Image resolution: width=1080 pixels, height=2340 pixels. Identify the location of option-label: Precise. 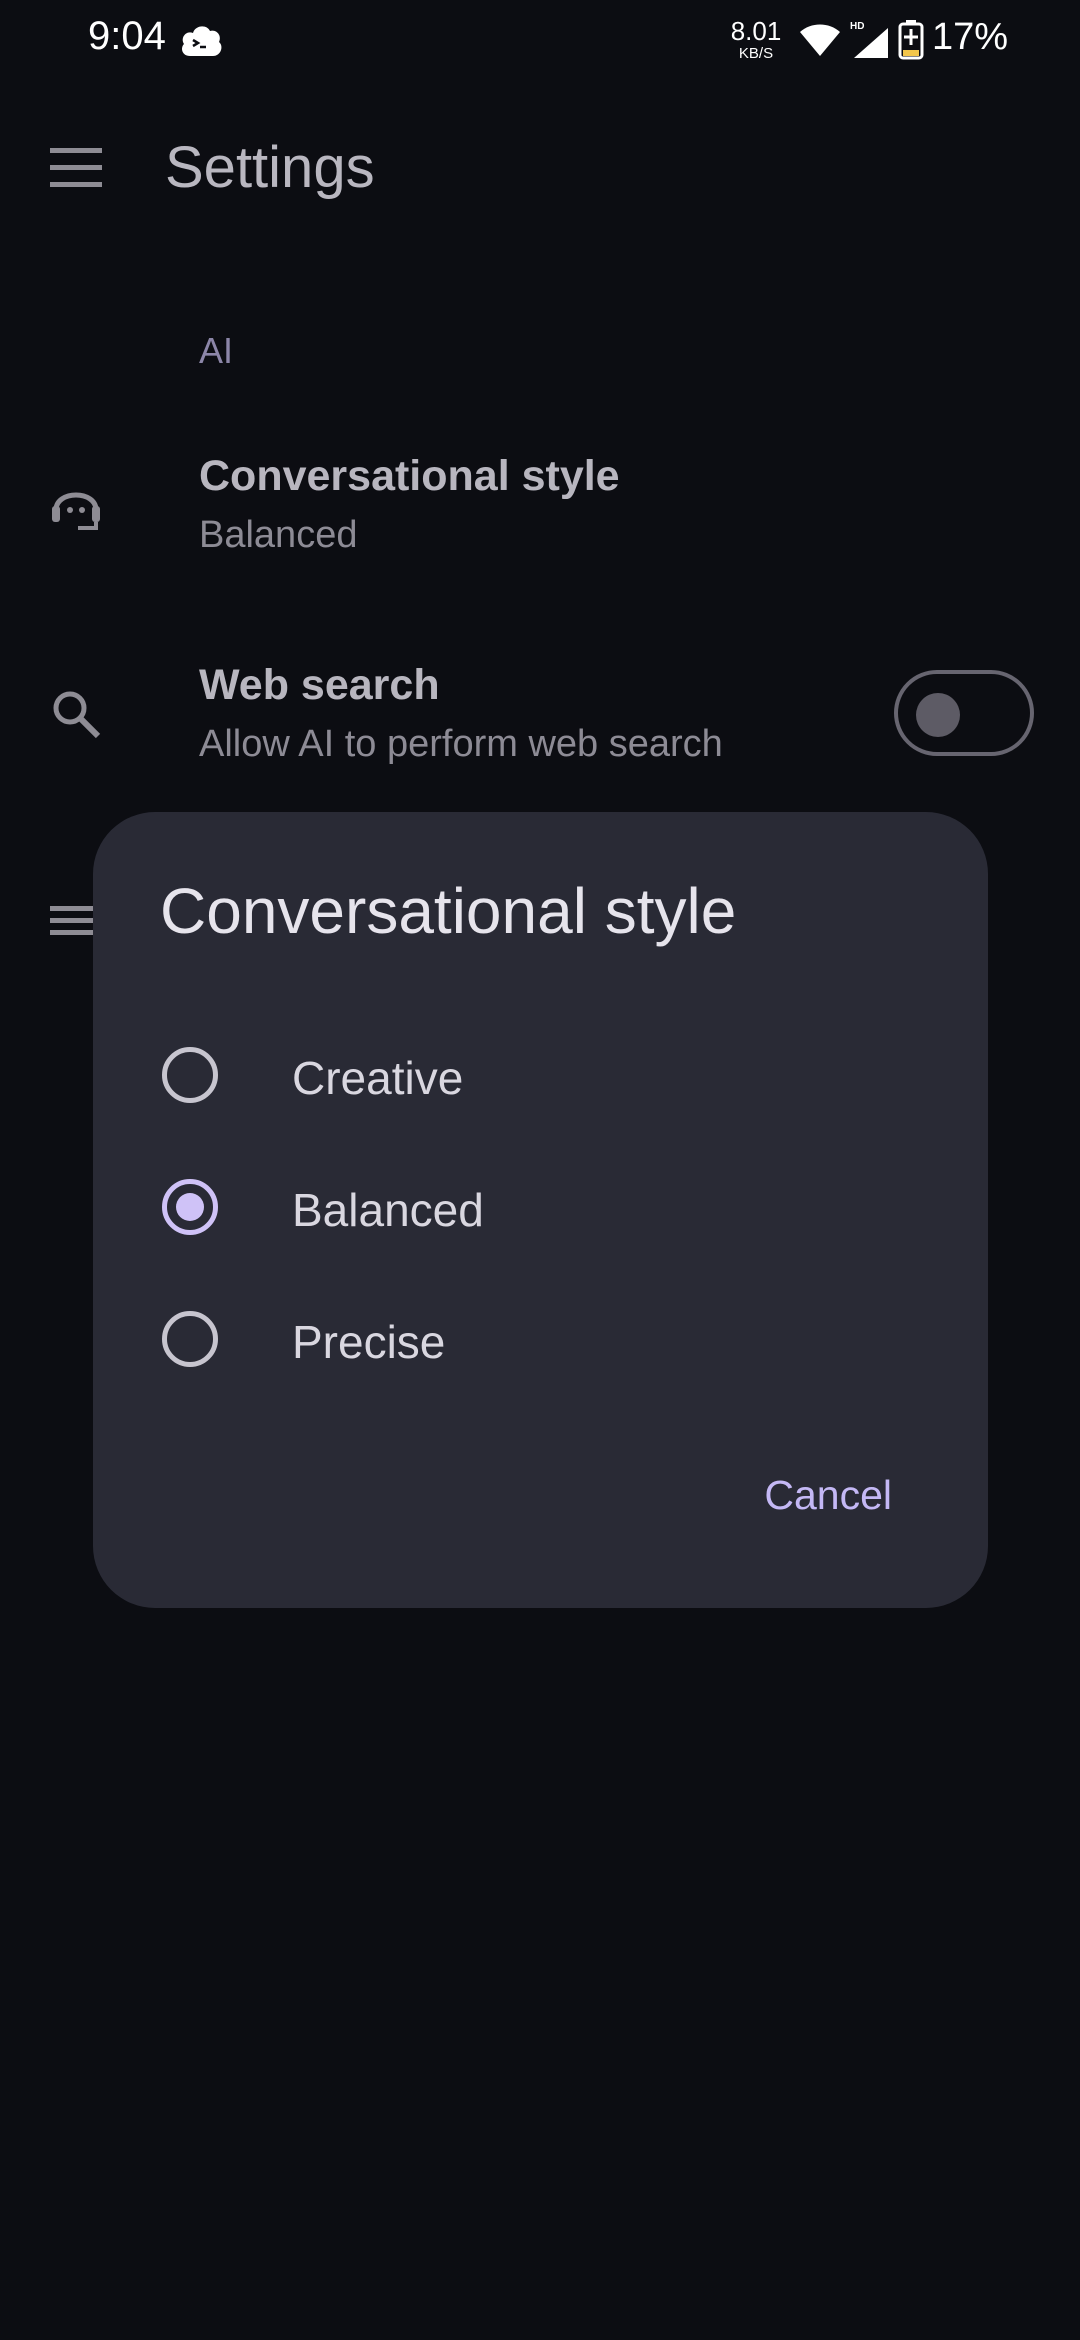
(369, 1342).